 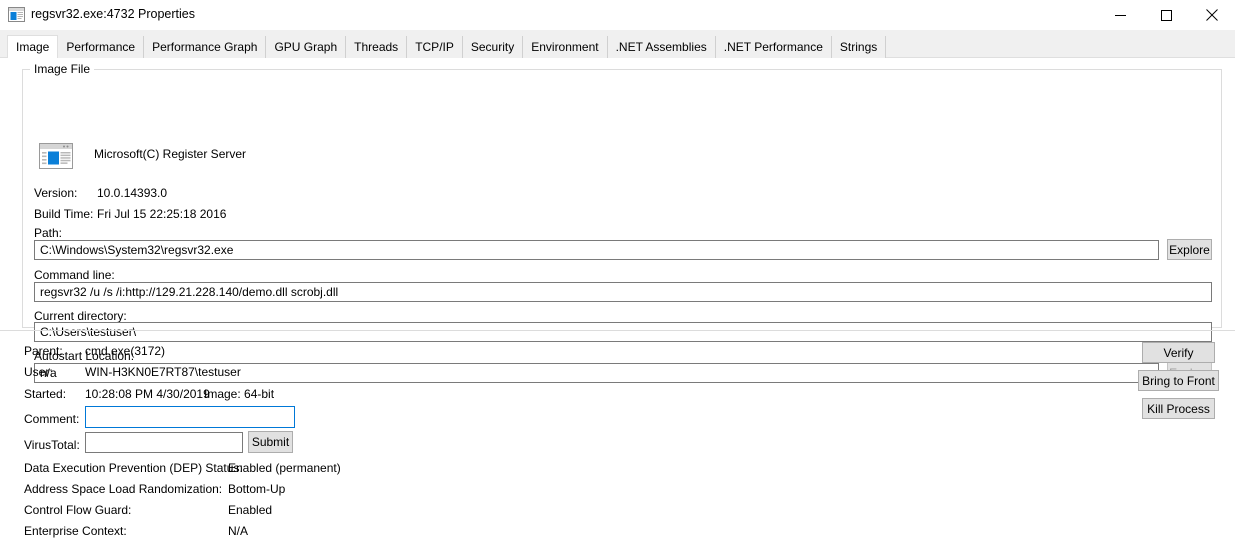 I want to click on tab-label: TCP/IP, so click(x=434, y=47).